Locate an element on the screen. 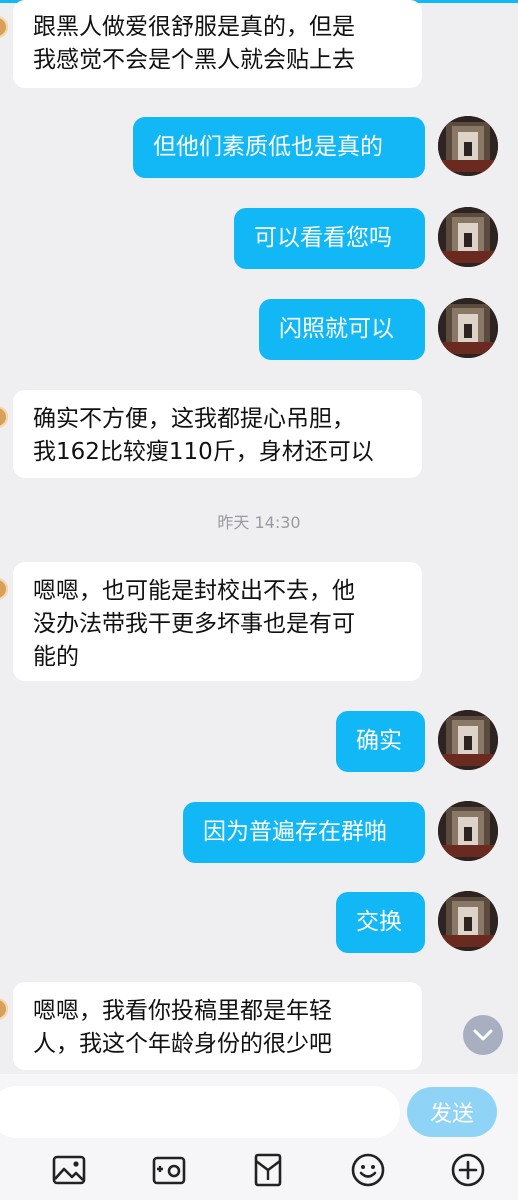  message-input is located at coordinates (200, 1112).